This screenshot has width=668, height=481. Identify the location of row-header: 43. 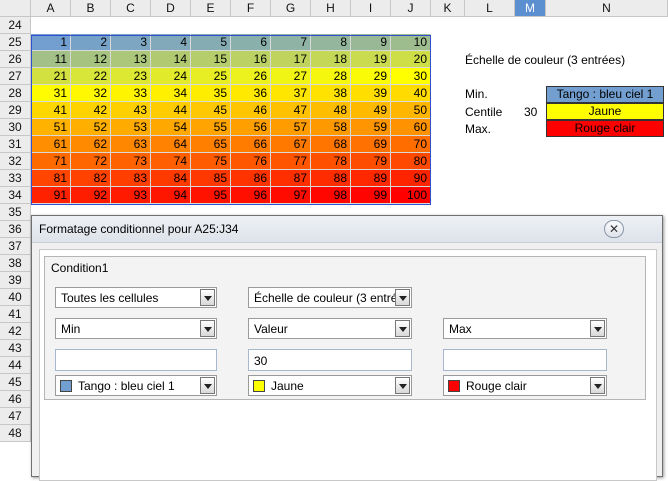
(15, 348).